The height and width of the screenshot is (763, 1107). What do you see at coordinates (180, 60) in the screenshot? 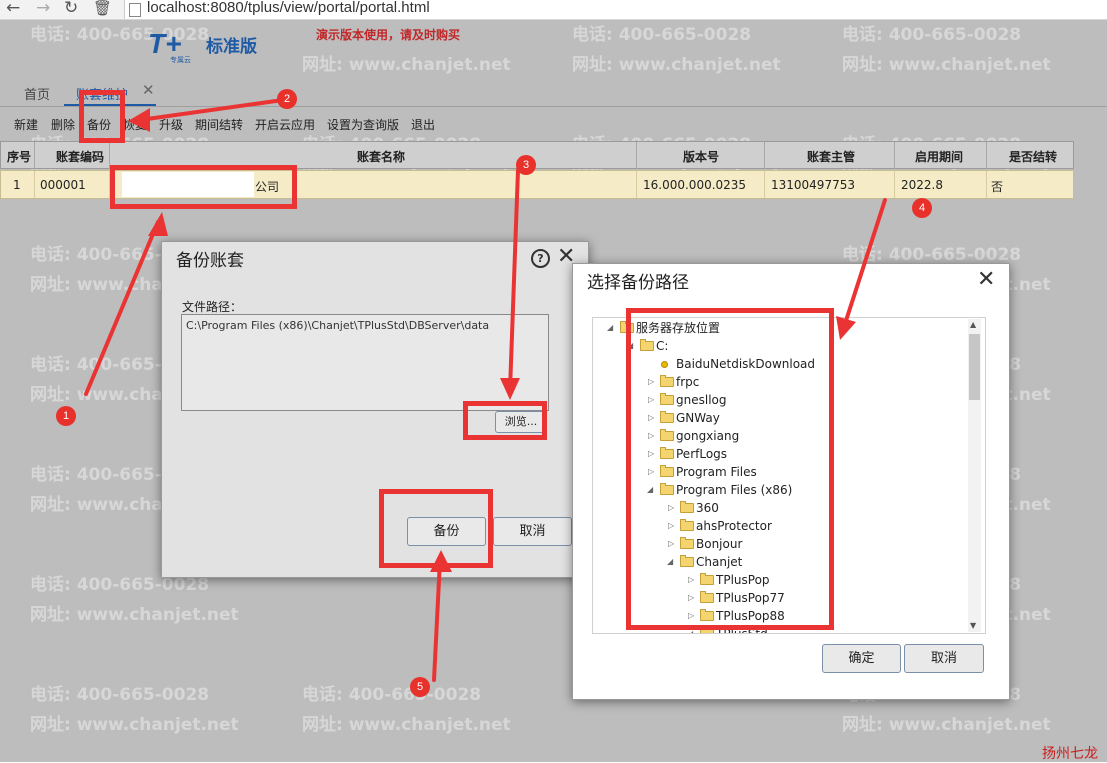
I see `logo-subtitle: 专属云` at bounding box center [180, 60].